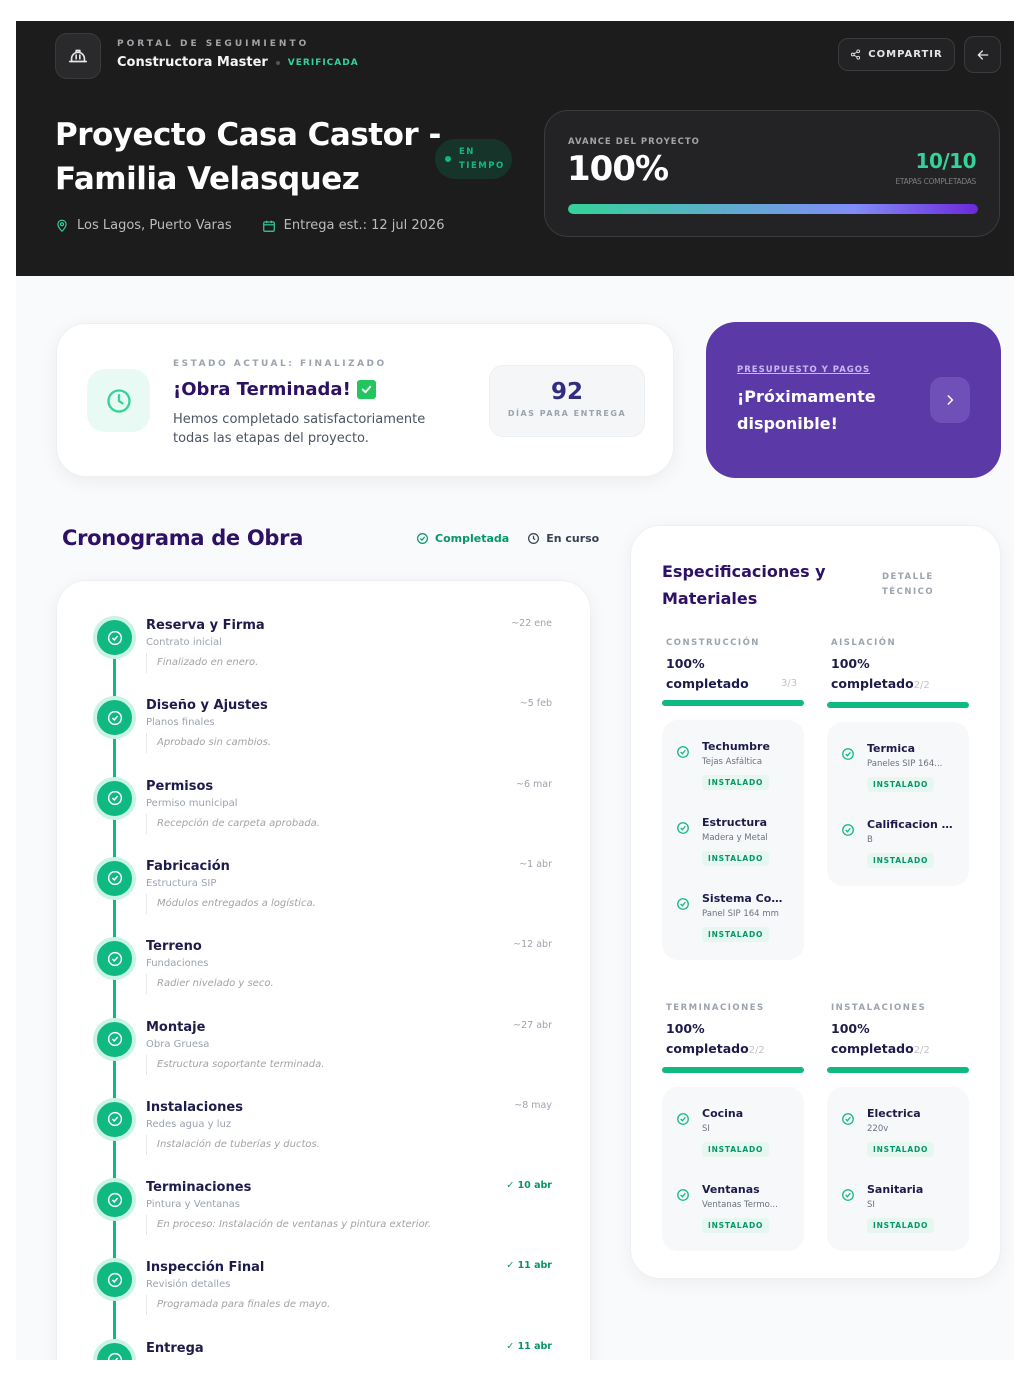 The width and height of the screenshot is (1029, 1381). I want to click on timeline-item-subtitle: Fundaciones, so click(177, 964).